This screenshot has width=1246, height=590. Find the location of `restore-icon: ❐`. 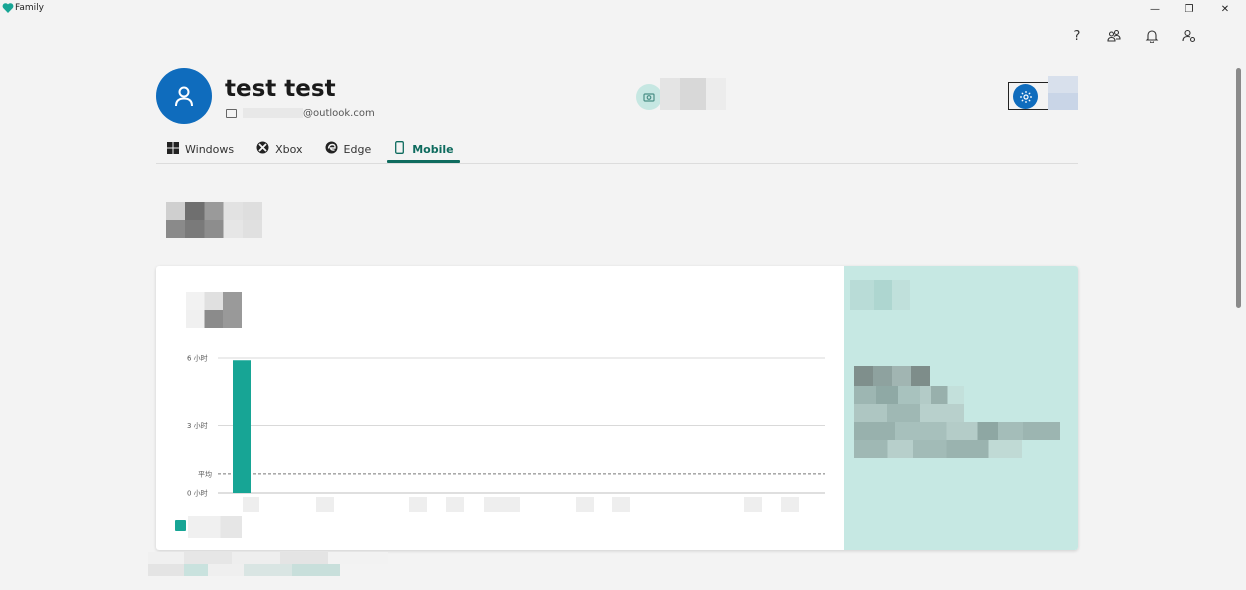

restore-icon: ❐ is located at coordinates (1189, 9).